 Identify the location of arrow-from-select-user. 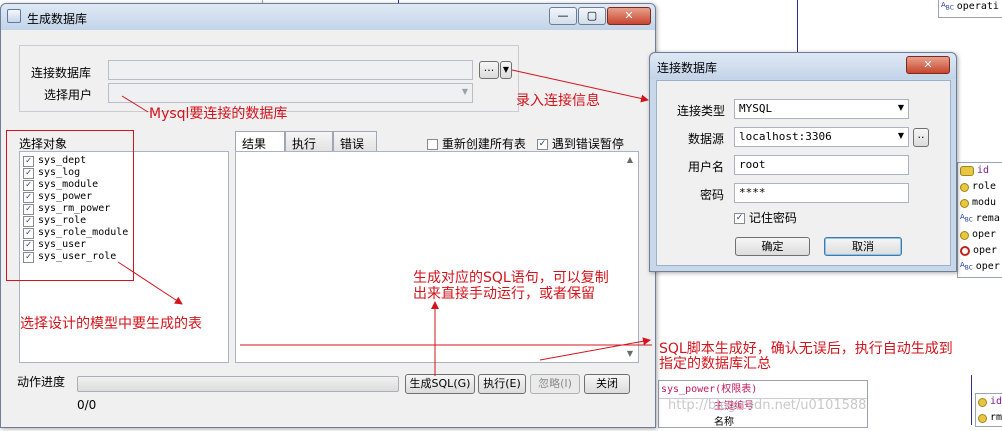
(135, 104).